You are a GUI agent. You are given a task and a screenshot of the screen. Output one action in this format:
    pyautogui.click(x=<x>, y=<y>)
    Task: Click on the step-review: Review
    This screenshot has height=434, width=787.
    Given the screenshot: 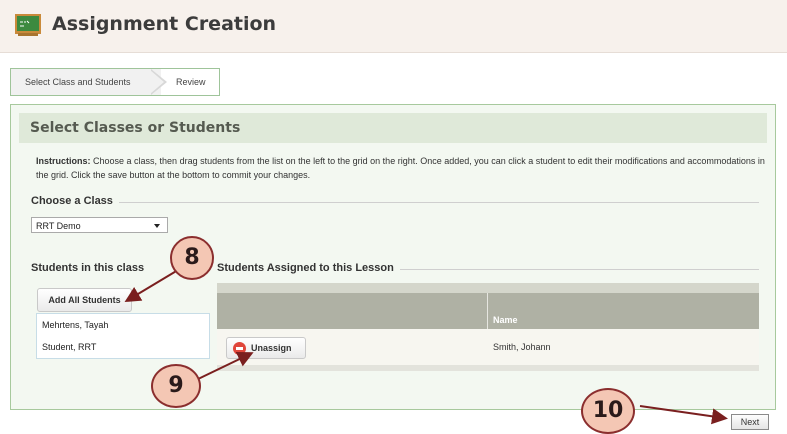 What is the action you would take?
    pyautogui.click(x=198, y=82)
    